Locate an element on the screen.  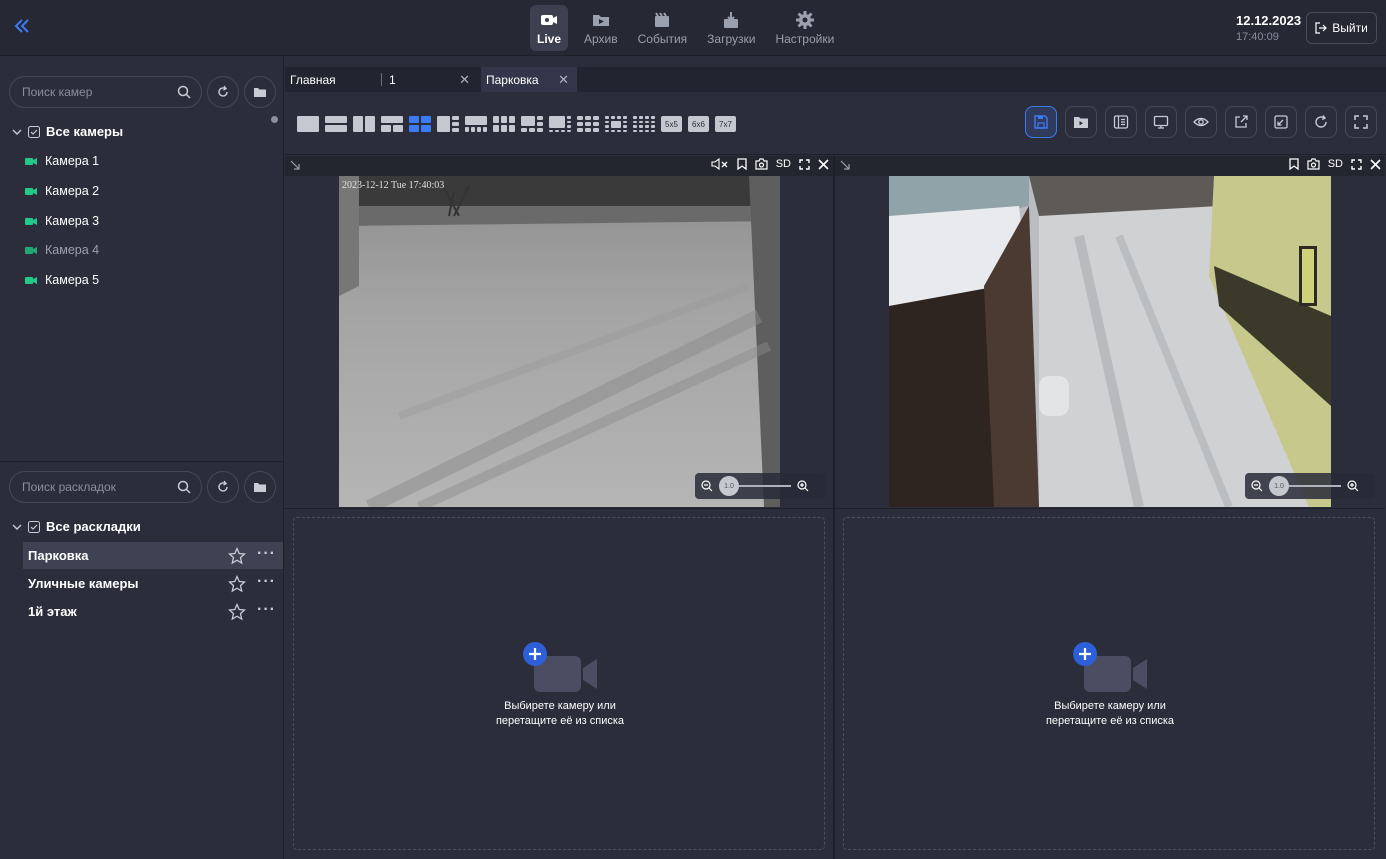
camera-item-2: Камера 2 is located at coordinates (62, 191).